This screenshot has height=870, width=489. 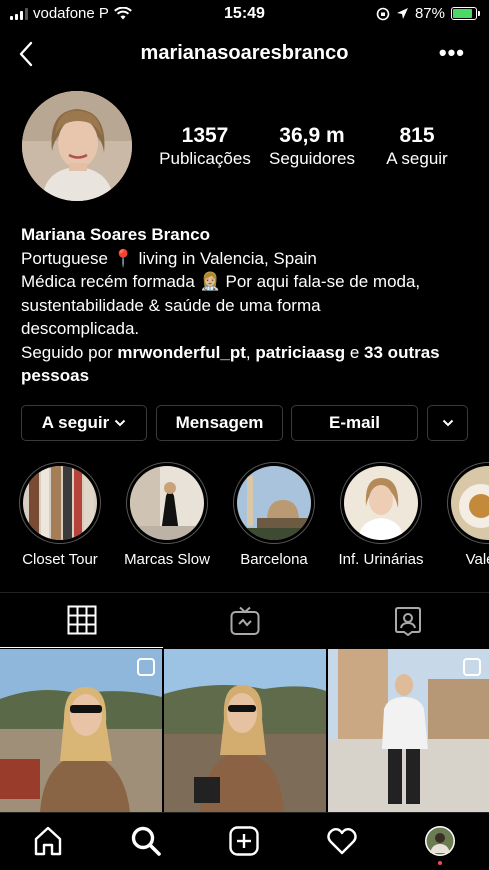 What do you see at coordinates (300, 352) in the screenshot?
I see `followed-user-2: patriciaasg` at bounding box center [300, 352].